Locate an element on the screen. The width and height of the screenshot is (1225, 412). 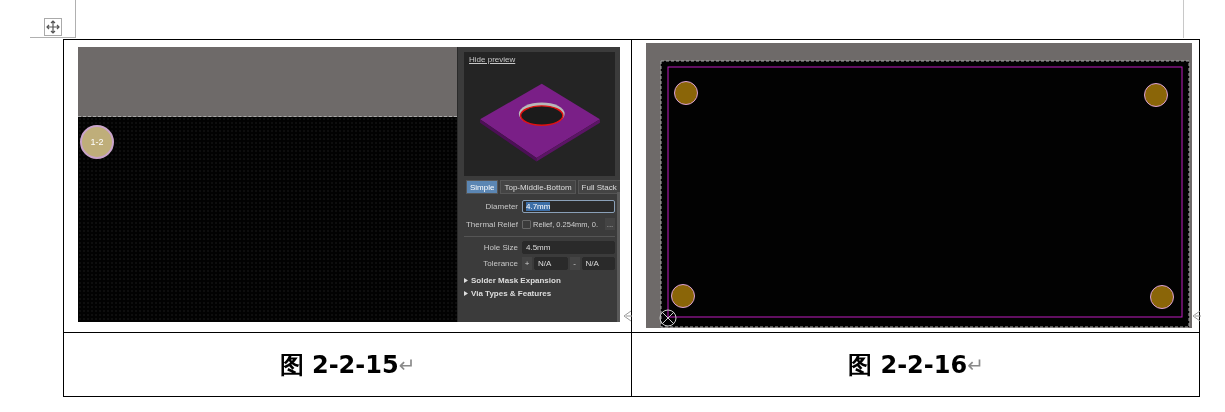
field-label: Tolerance is located at coordinates (500, 263).